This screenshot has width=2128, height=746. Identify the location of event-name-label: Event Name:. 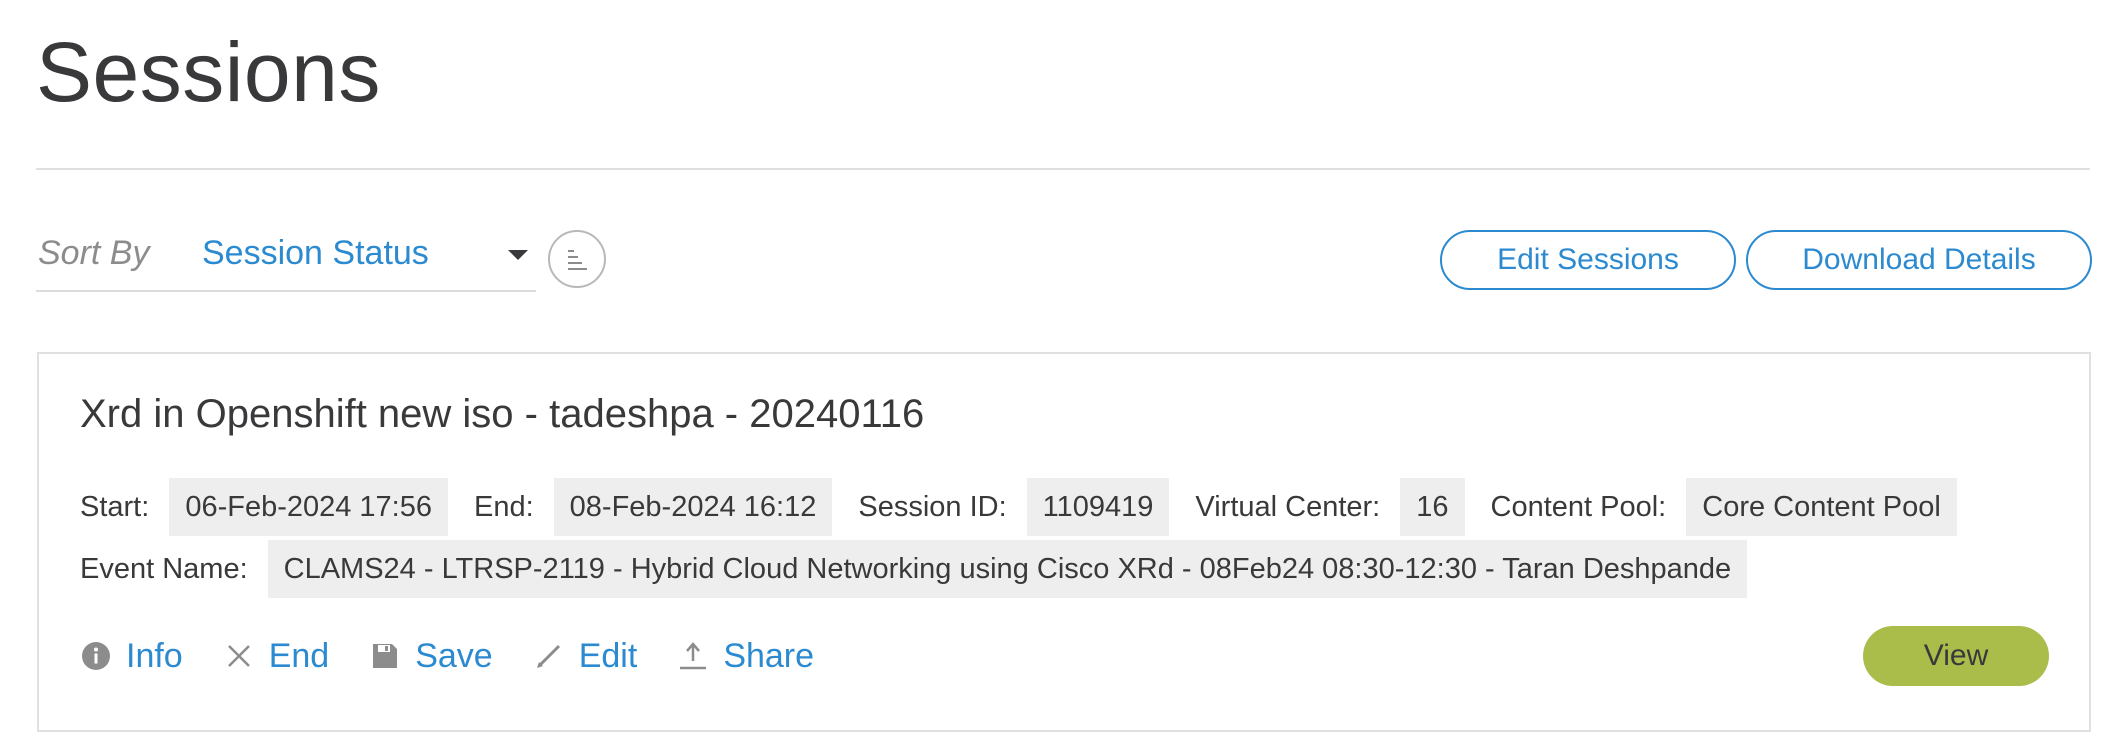
(164, 568).